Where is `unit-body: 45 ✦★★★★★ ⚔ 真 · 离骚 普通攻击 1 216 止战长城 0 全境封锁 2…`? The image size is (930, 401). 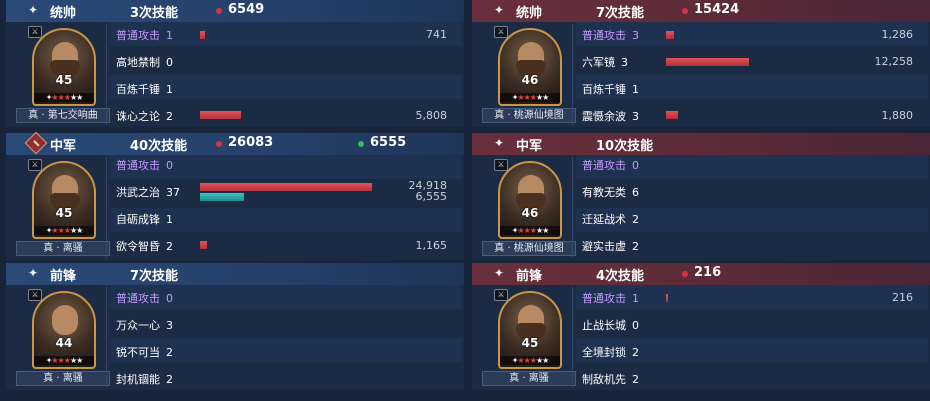
unit-body: 45 ✦★★★★★ ⚔ 真 · 离骚 普通攻击 1 216 止战长城 0 全境封锁 2… is located at coordinates (701, 337).